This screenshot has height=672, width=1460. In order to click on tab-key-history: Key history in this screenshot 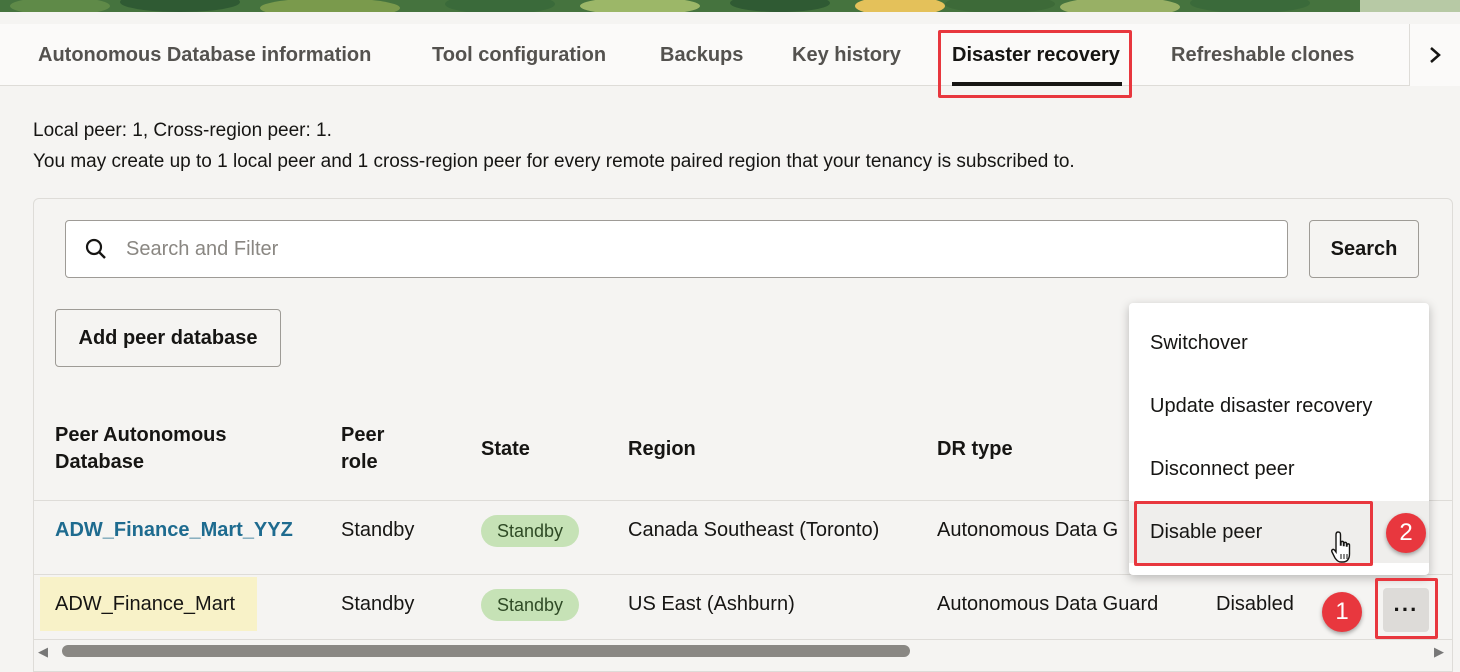, I will do `click(846, 55)`.